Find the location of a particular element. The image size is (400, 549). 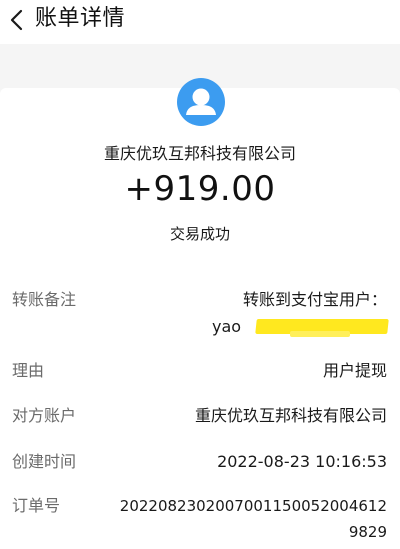

top-bar: 账单详情 is located at coordinates (200, 22).